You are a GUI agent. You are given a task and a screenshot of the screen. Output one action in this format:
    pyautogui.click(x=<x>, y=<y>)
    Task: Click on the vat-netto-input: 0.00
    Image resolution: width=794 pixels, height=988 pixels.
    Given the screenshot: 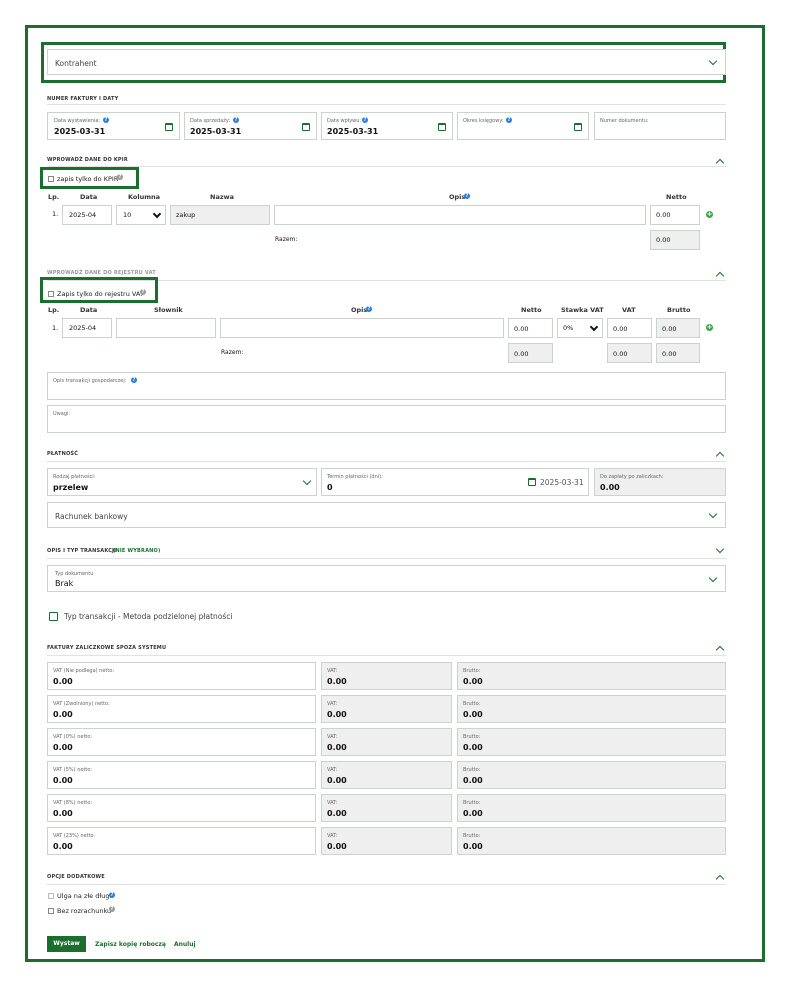 What is the action you would take?
    pyautogui.click(x=530, y=328)
    